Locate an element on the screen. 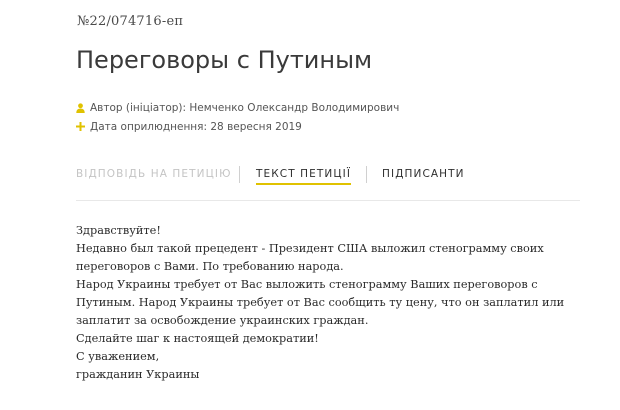  publication-date: 28 вересня 2019 is located at coordinates (256, 126).